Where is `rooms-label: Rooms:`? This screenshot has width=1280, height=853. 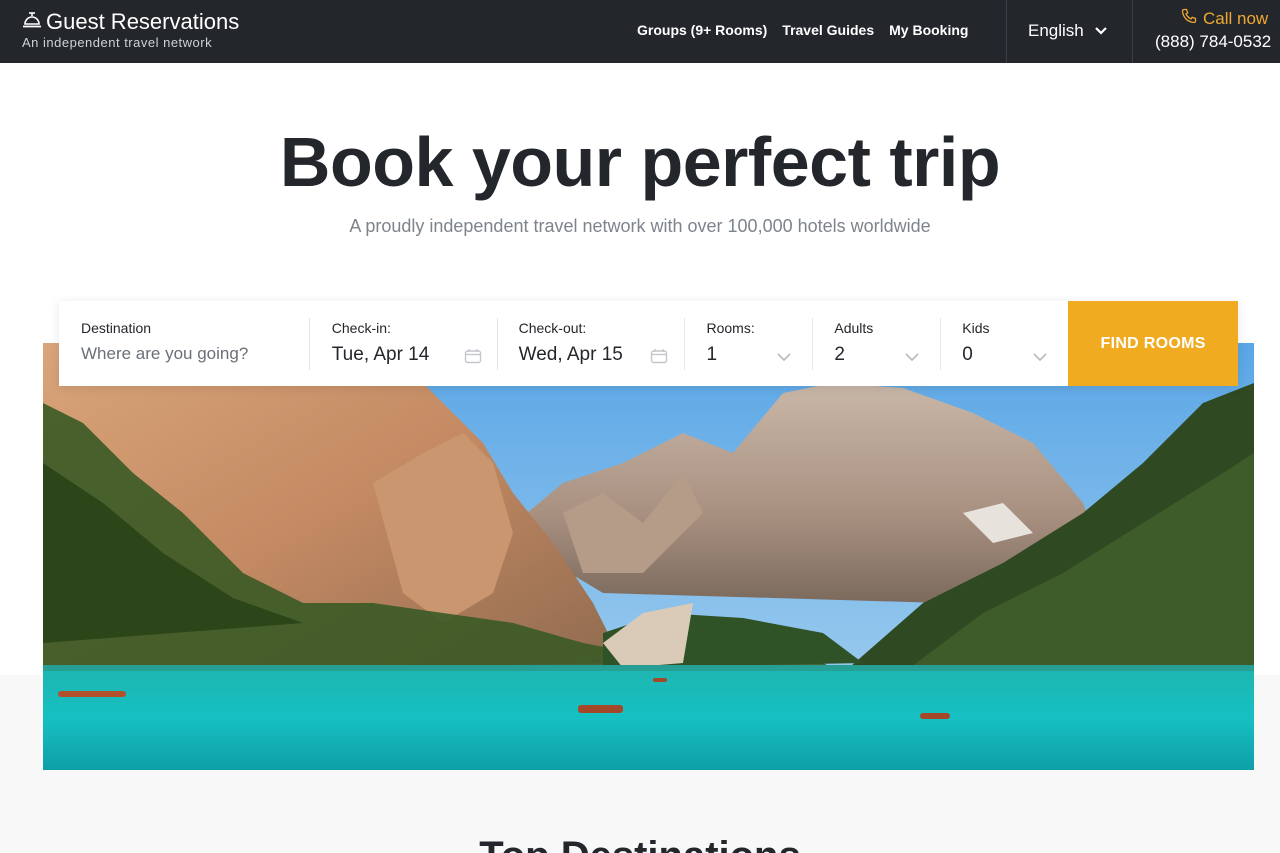 rooms-label: Rooms: is located at coordinates (730, 328).